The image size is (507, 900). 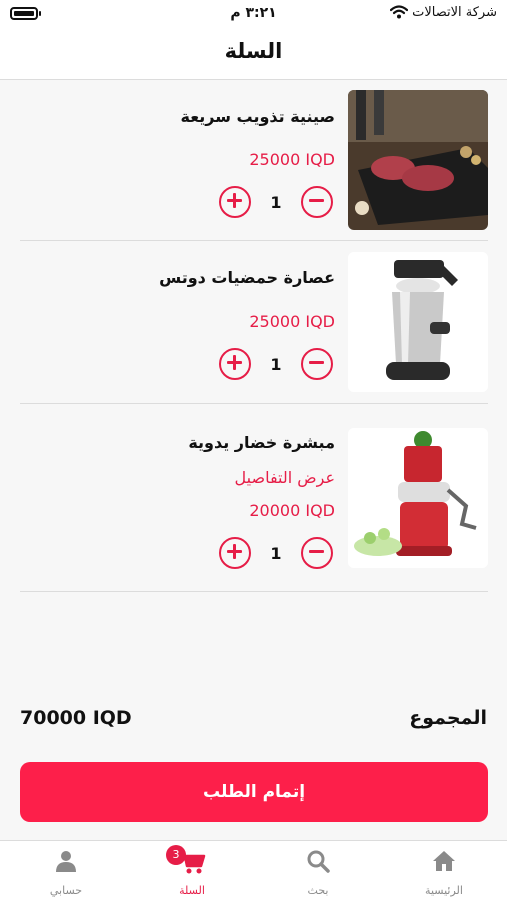 I want to click on product-name: عصارة حمضيات دوتس, so click(x=247, y=277).